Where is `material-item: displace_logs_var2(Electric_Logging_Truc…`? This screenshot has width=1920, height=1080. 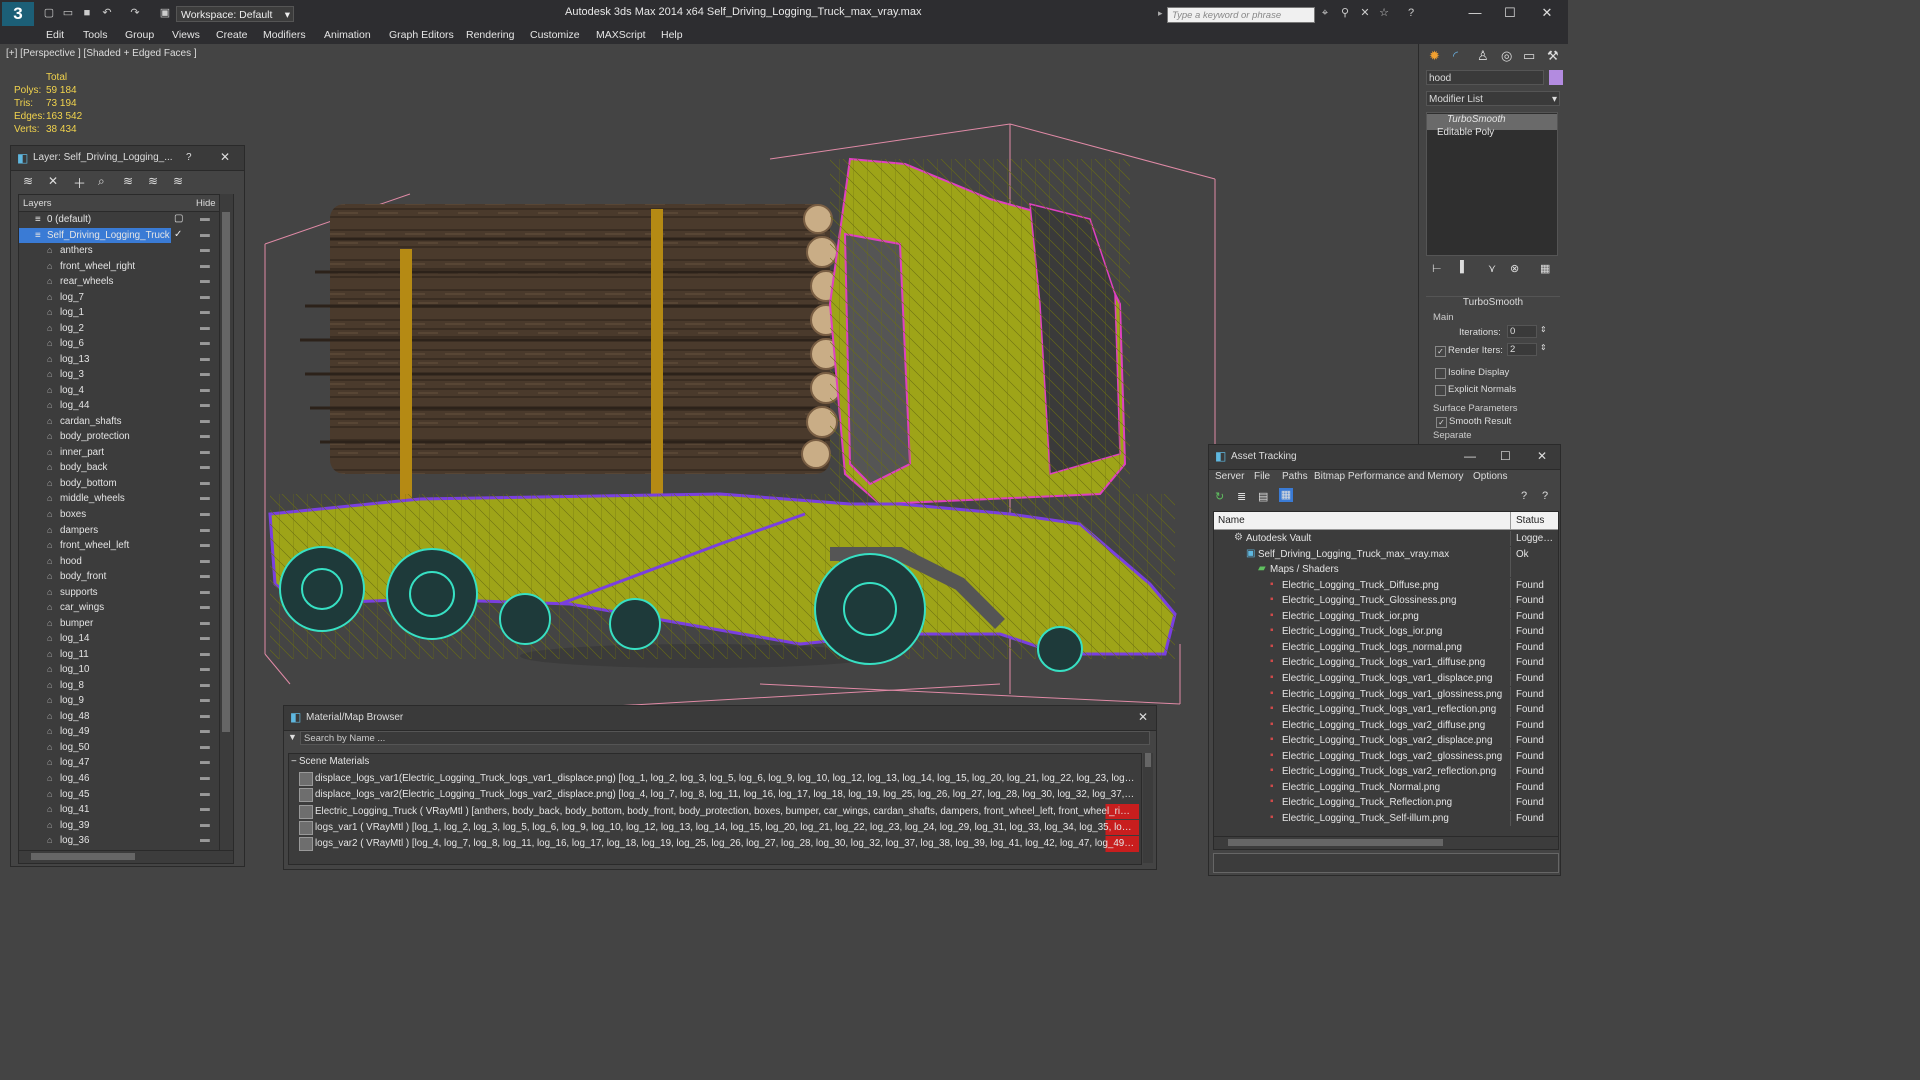
material-item: displace_logs_var2(Electric_Logging_Truc… is located at coordinates (718, 795).